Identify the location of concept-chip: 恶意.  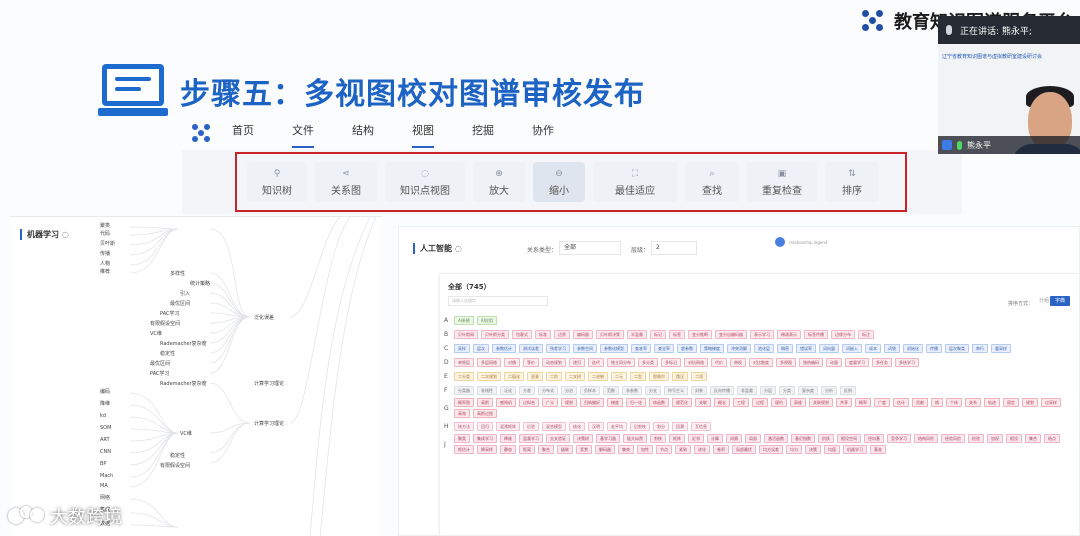
(535, 376).